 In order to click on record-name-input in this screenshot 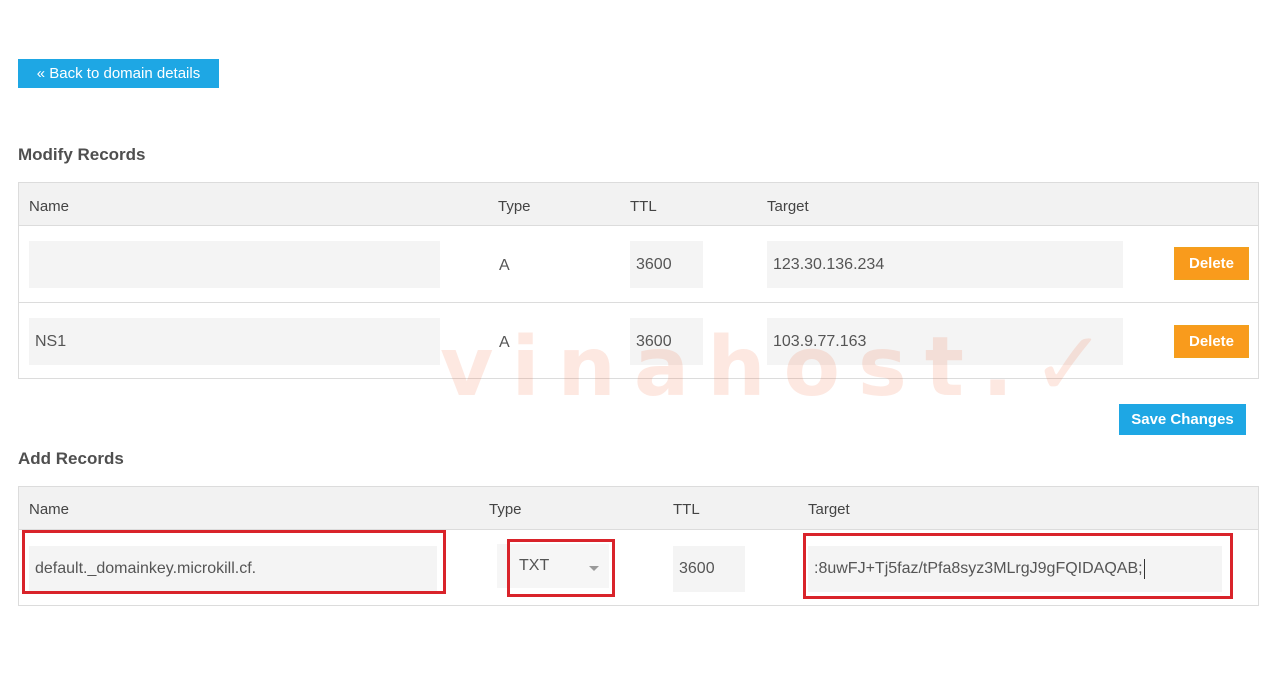, I will do `click(234, 264)`.